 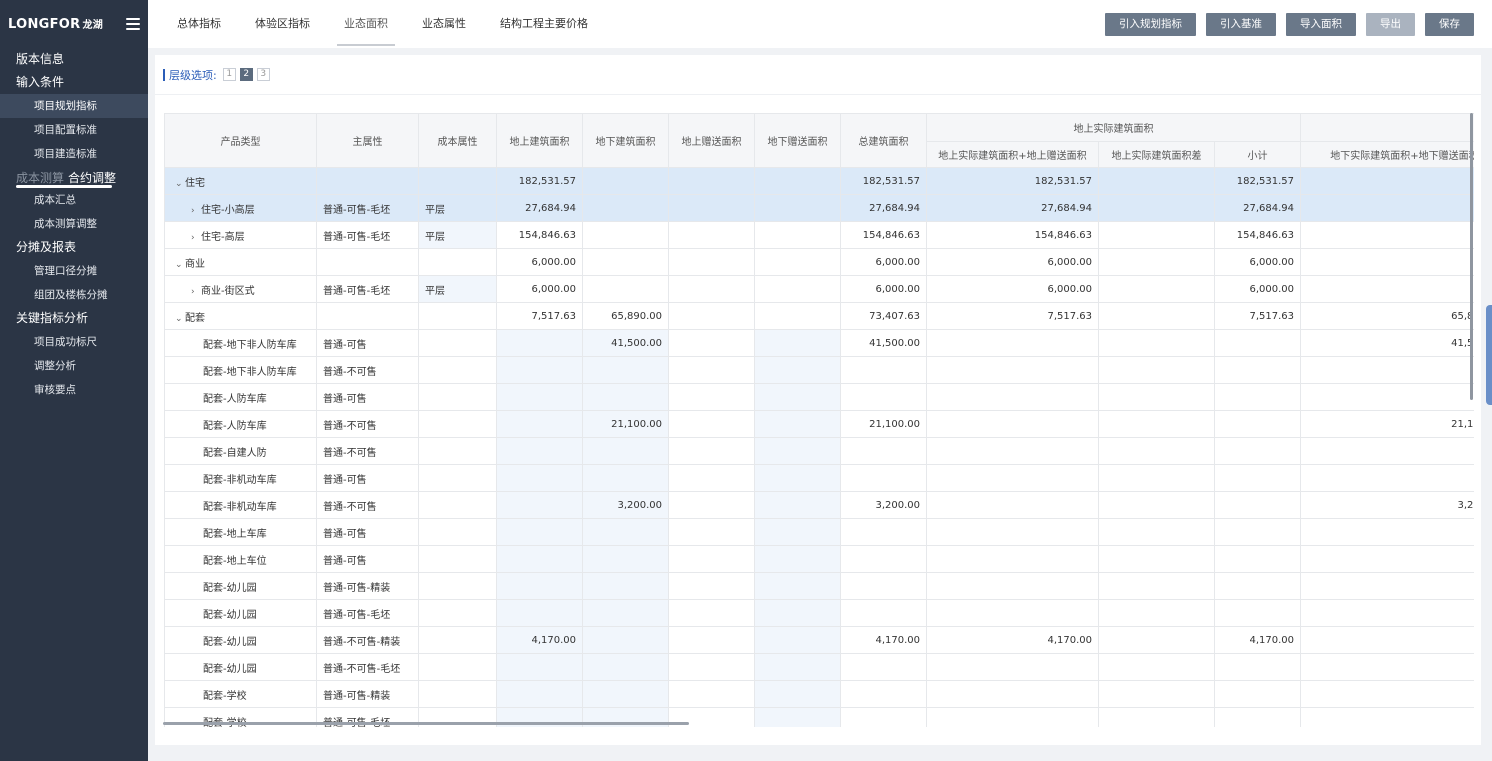 I want to click on cell-total: 154,846.63, so click(x=883, y=235).